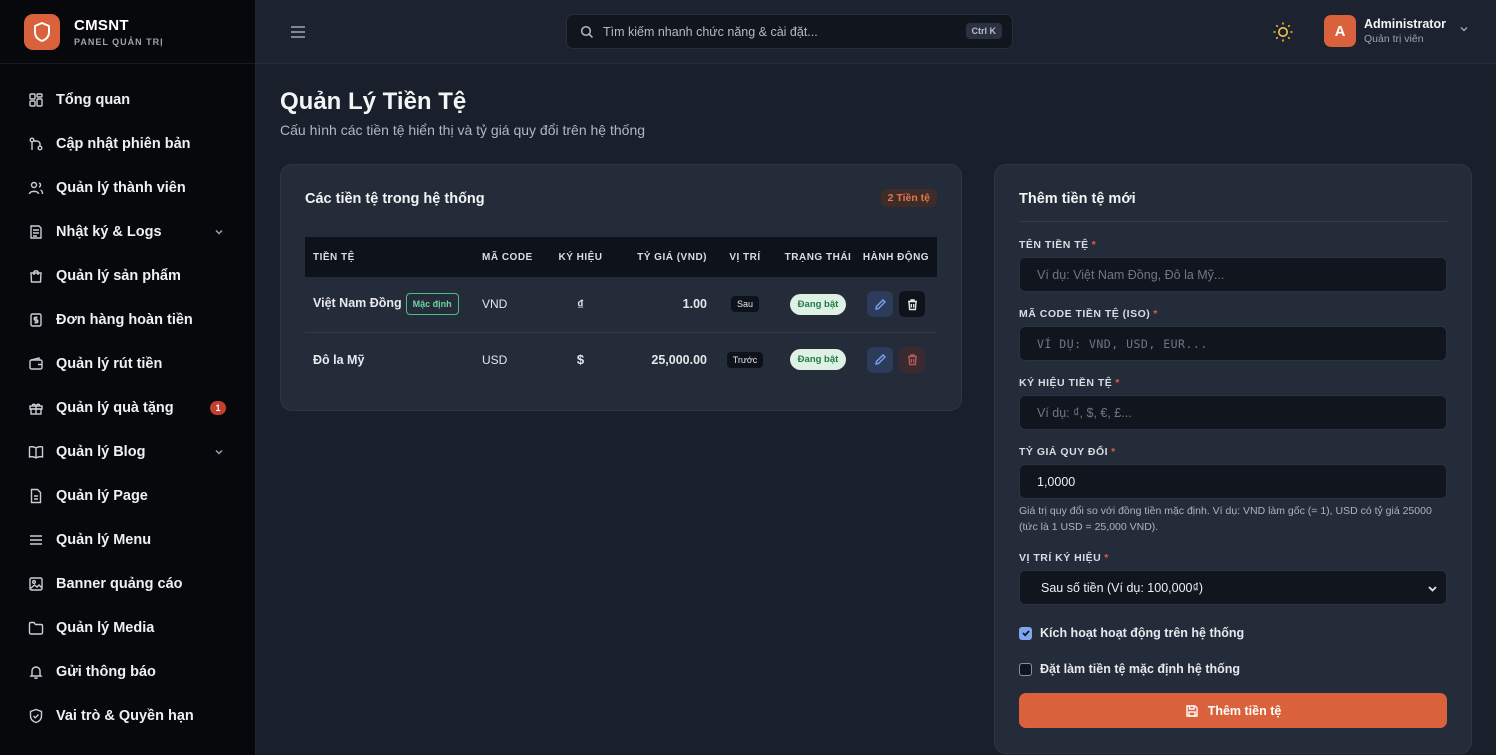  I want to click on brand: CMSNT PANEL QUẢN TRỊ, so click(127, 32).